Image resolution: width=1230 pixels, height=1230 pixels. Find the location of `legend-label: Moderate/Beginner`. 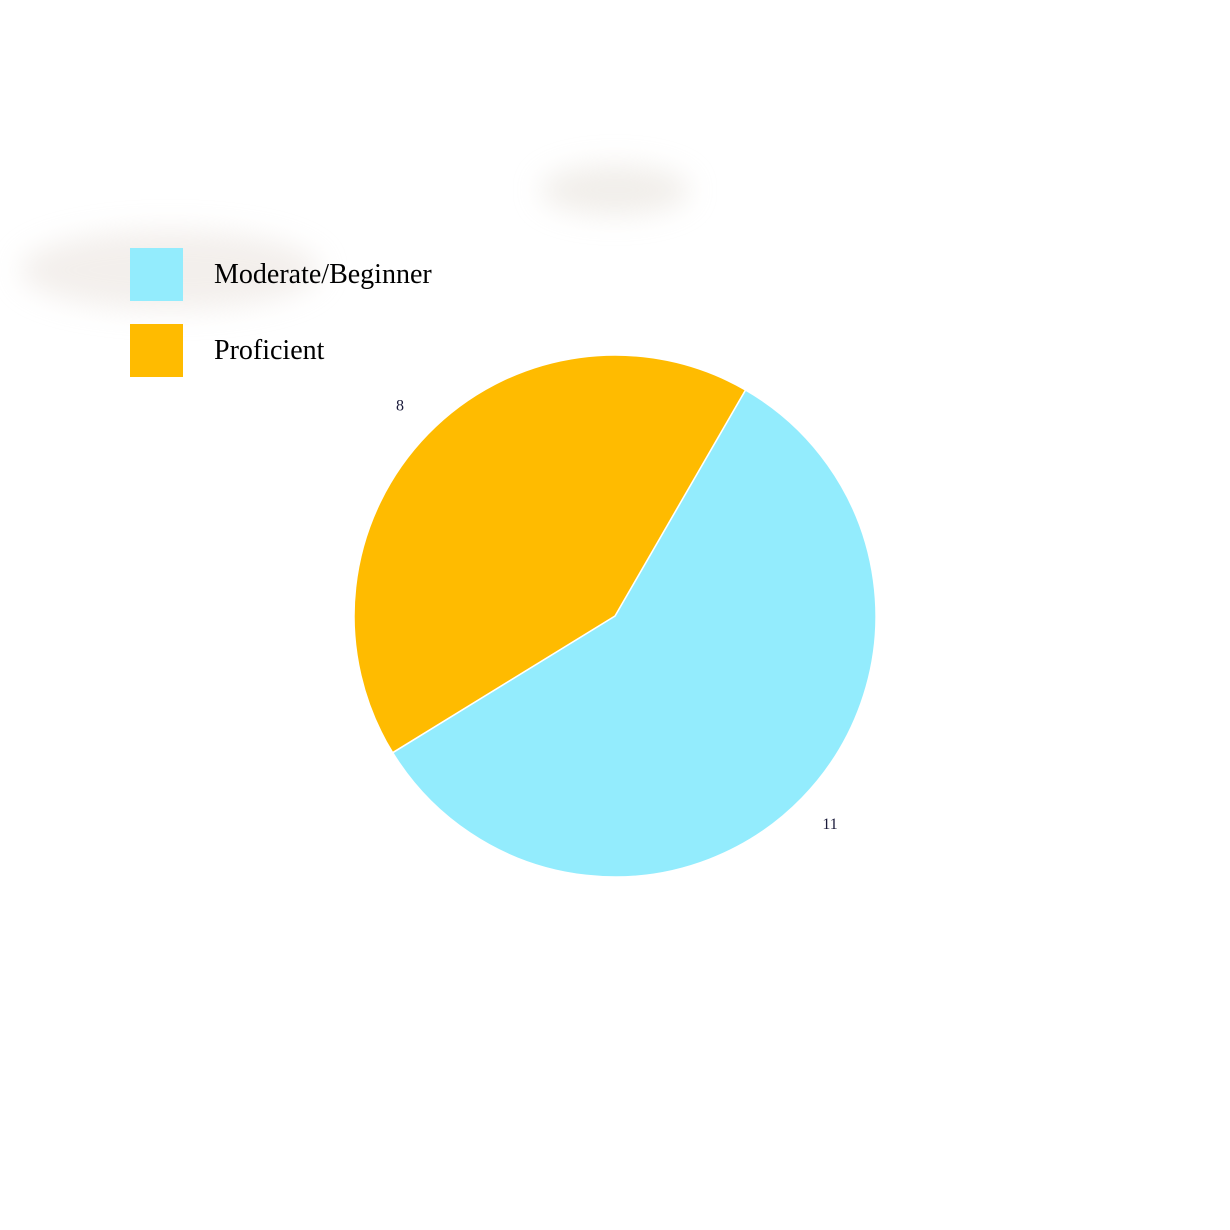

legend-label: Moderate/Beginner is located at coordinates (323, 274).